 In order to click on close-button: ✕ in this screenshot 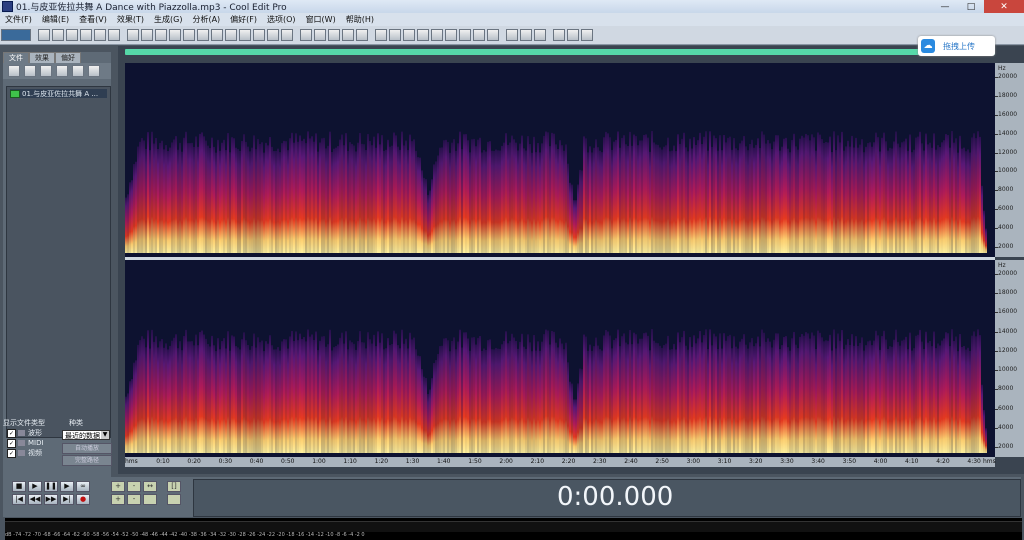, I will do `click(1004, 6)`.